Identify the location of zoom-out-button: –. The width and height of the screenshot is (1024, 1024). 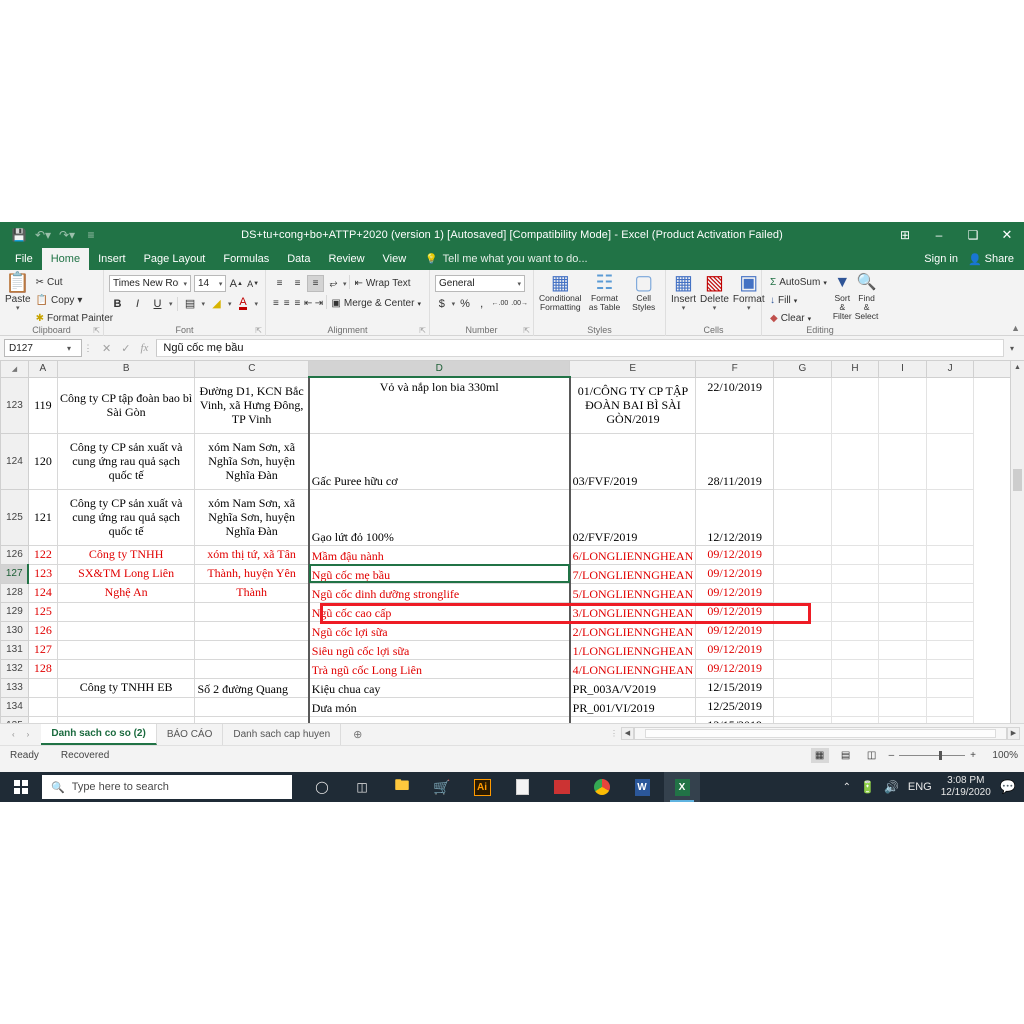
(892, 755).